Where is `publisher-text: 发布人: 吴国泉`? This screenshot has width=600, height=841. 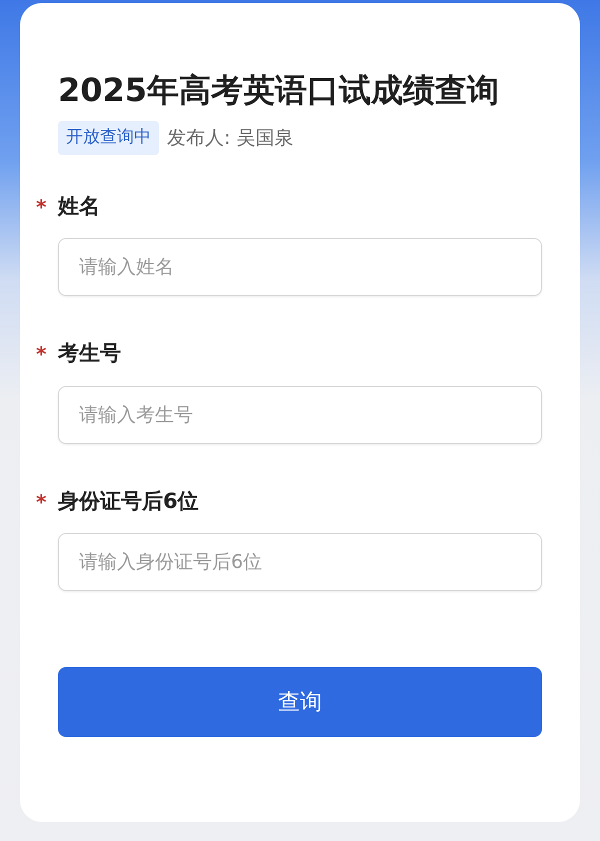 publisher-text: 发布人: 吴国泉 is located at coordinates (230, 138).